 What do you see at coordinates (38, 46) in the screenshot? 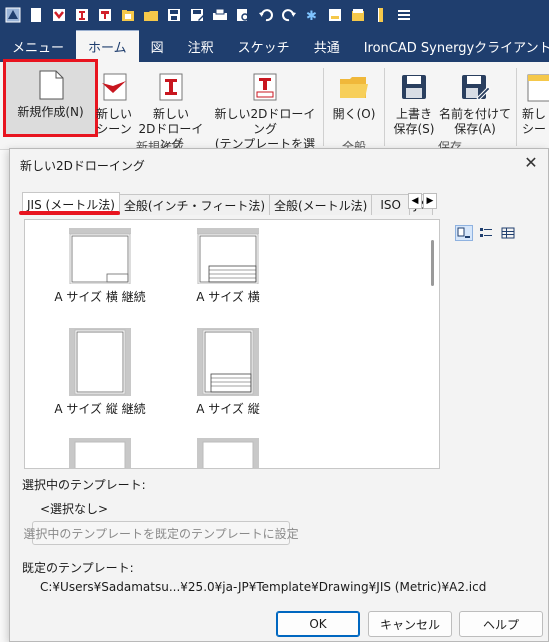
I see `tab-menu: メニュー` at bounding box center [38, 46].